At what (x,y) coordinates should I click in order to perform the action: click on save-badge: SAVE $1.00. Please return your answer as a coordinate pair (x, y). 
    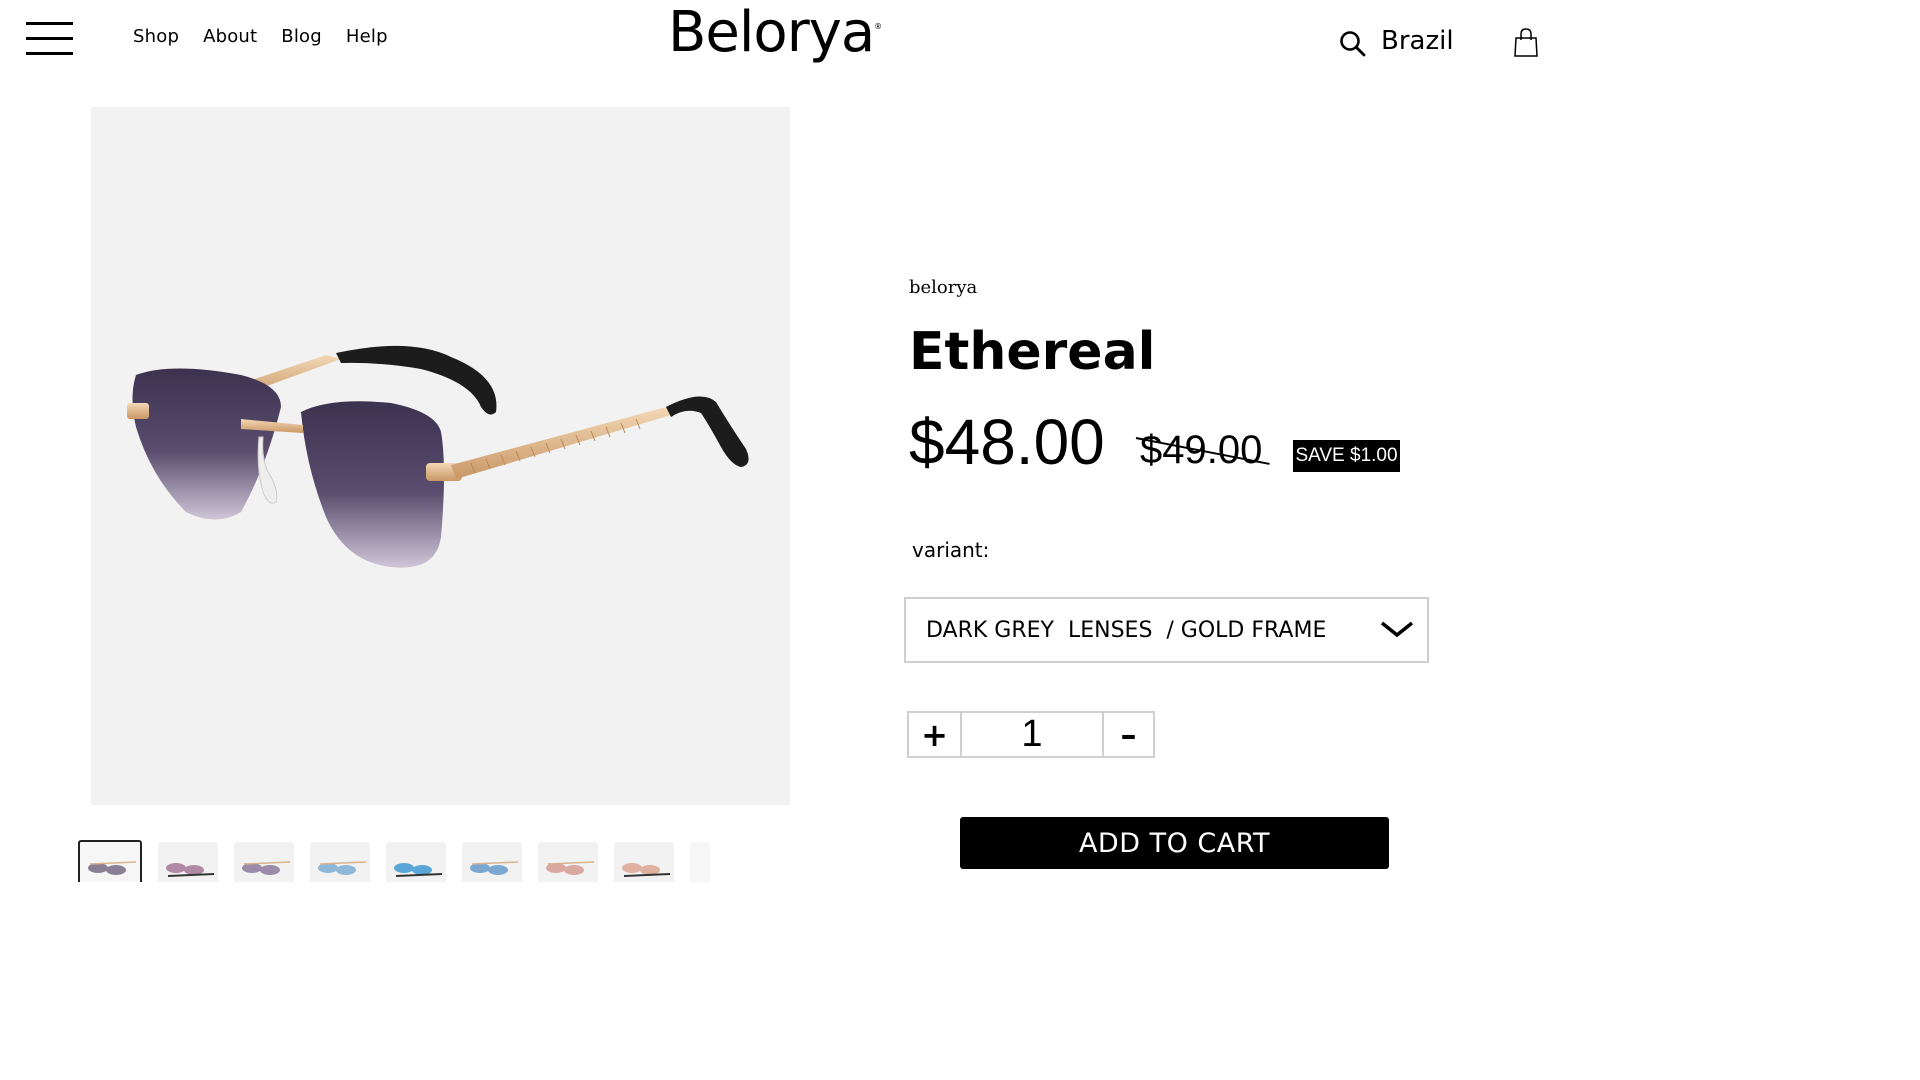
    Looking at the image, I should click on (1346, 456).